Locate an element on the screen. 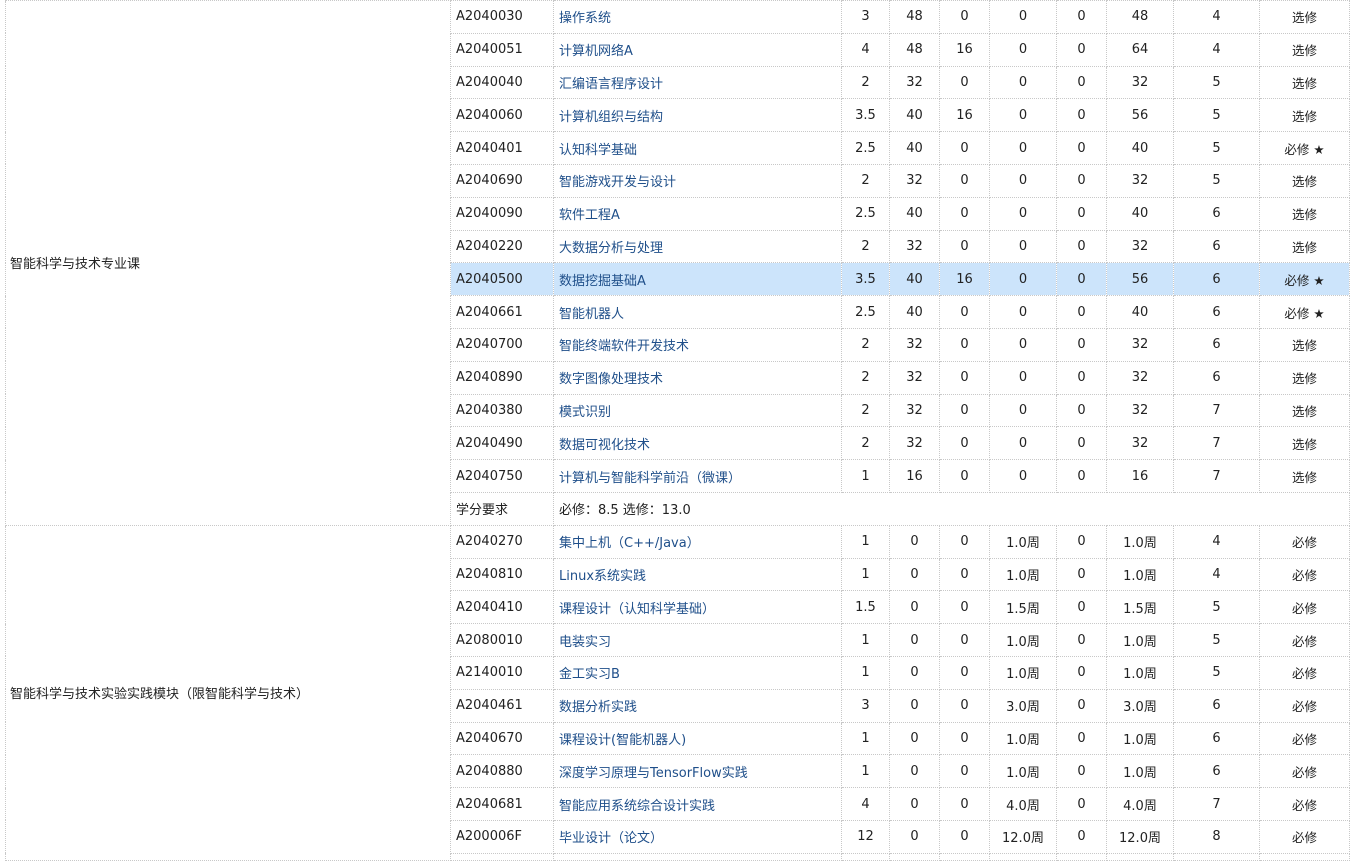 This screenshot has height=867, width=1350. course-code: A2040670 is located at coordinates (502, 738).